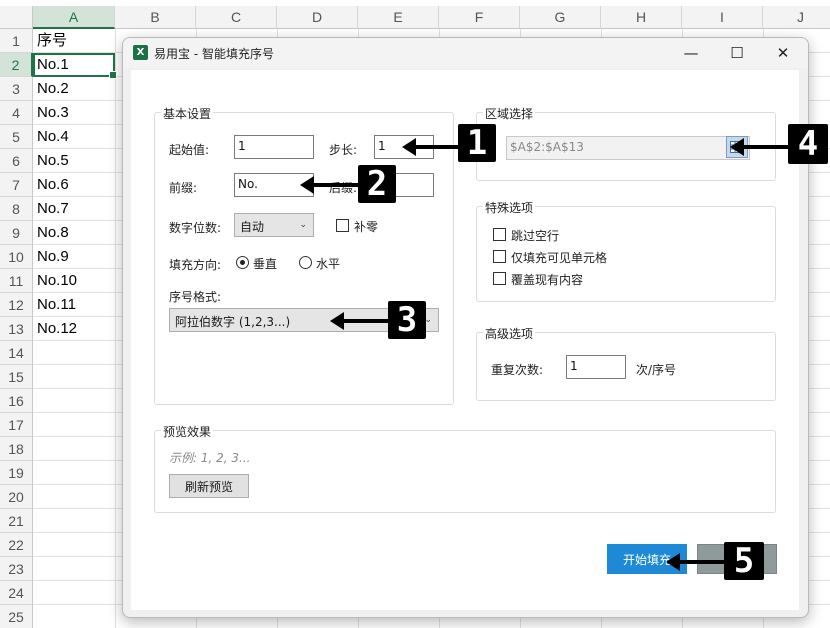 The width and height of the screenshot is (830, 628). I want to click on cell-a5: No.4, so click(76, 137).